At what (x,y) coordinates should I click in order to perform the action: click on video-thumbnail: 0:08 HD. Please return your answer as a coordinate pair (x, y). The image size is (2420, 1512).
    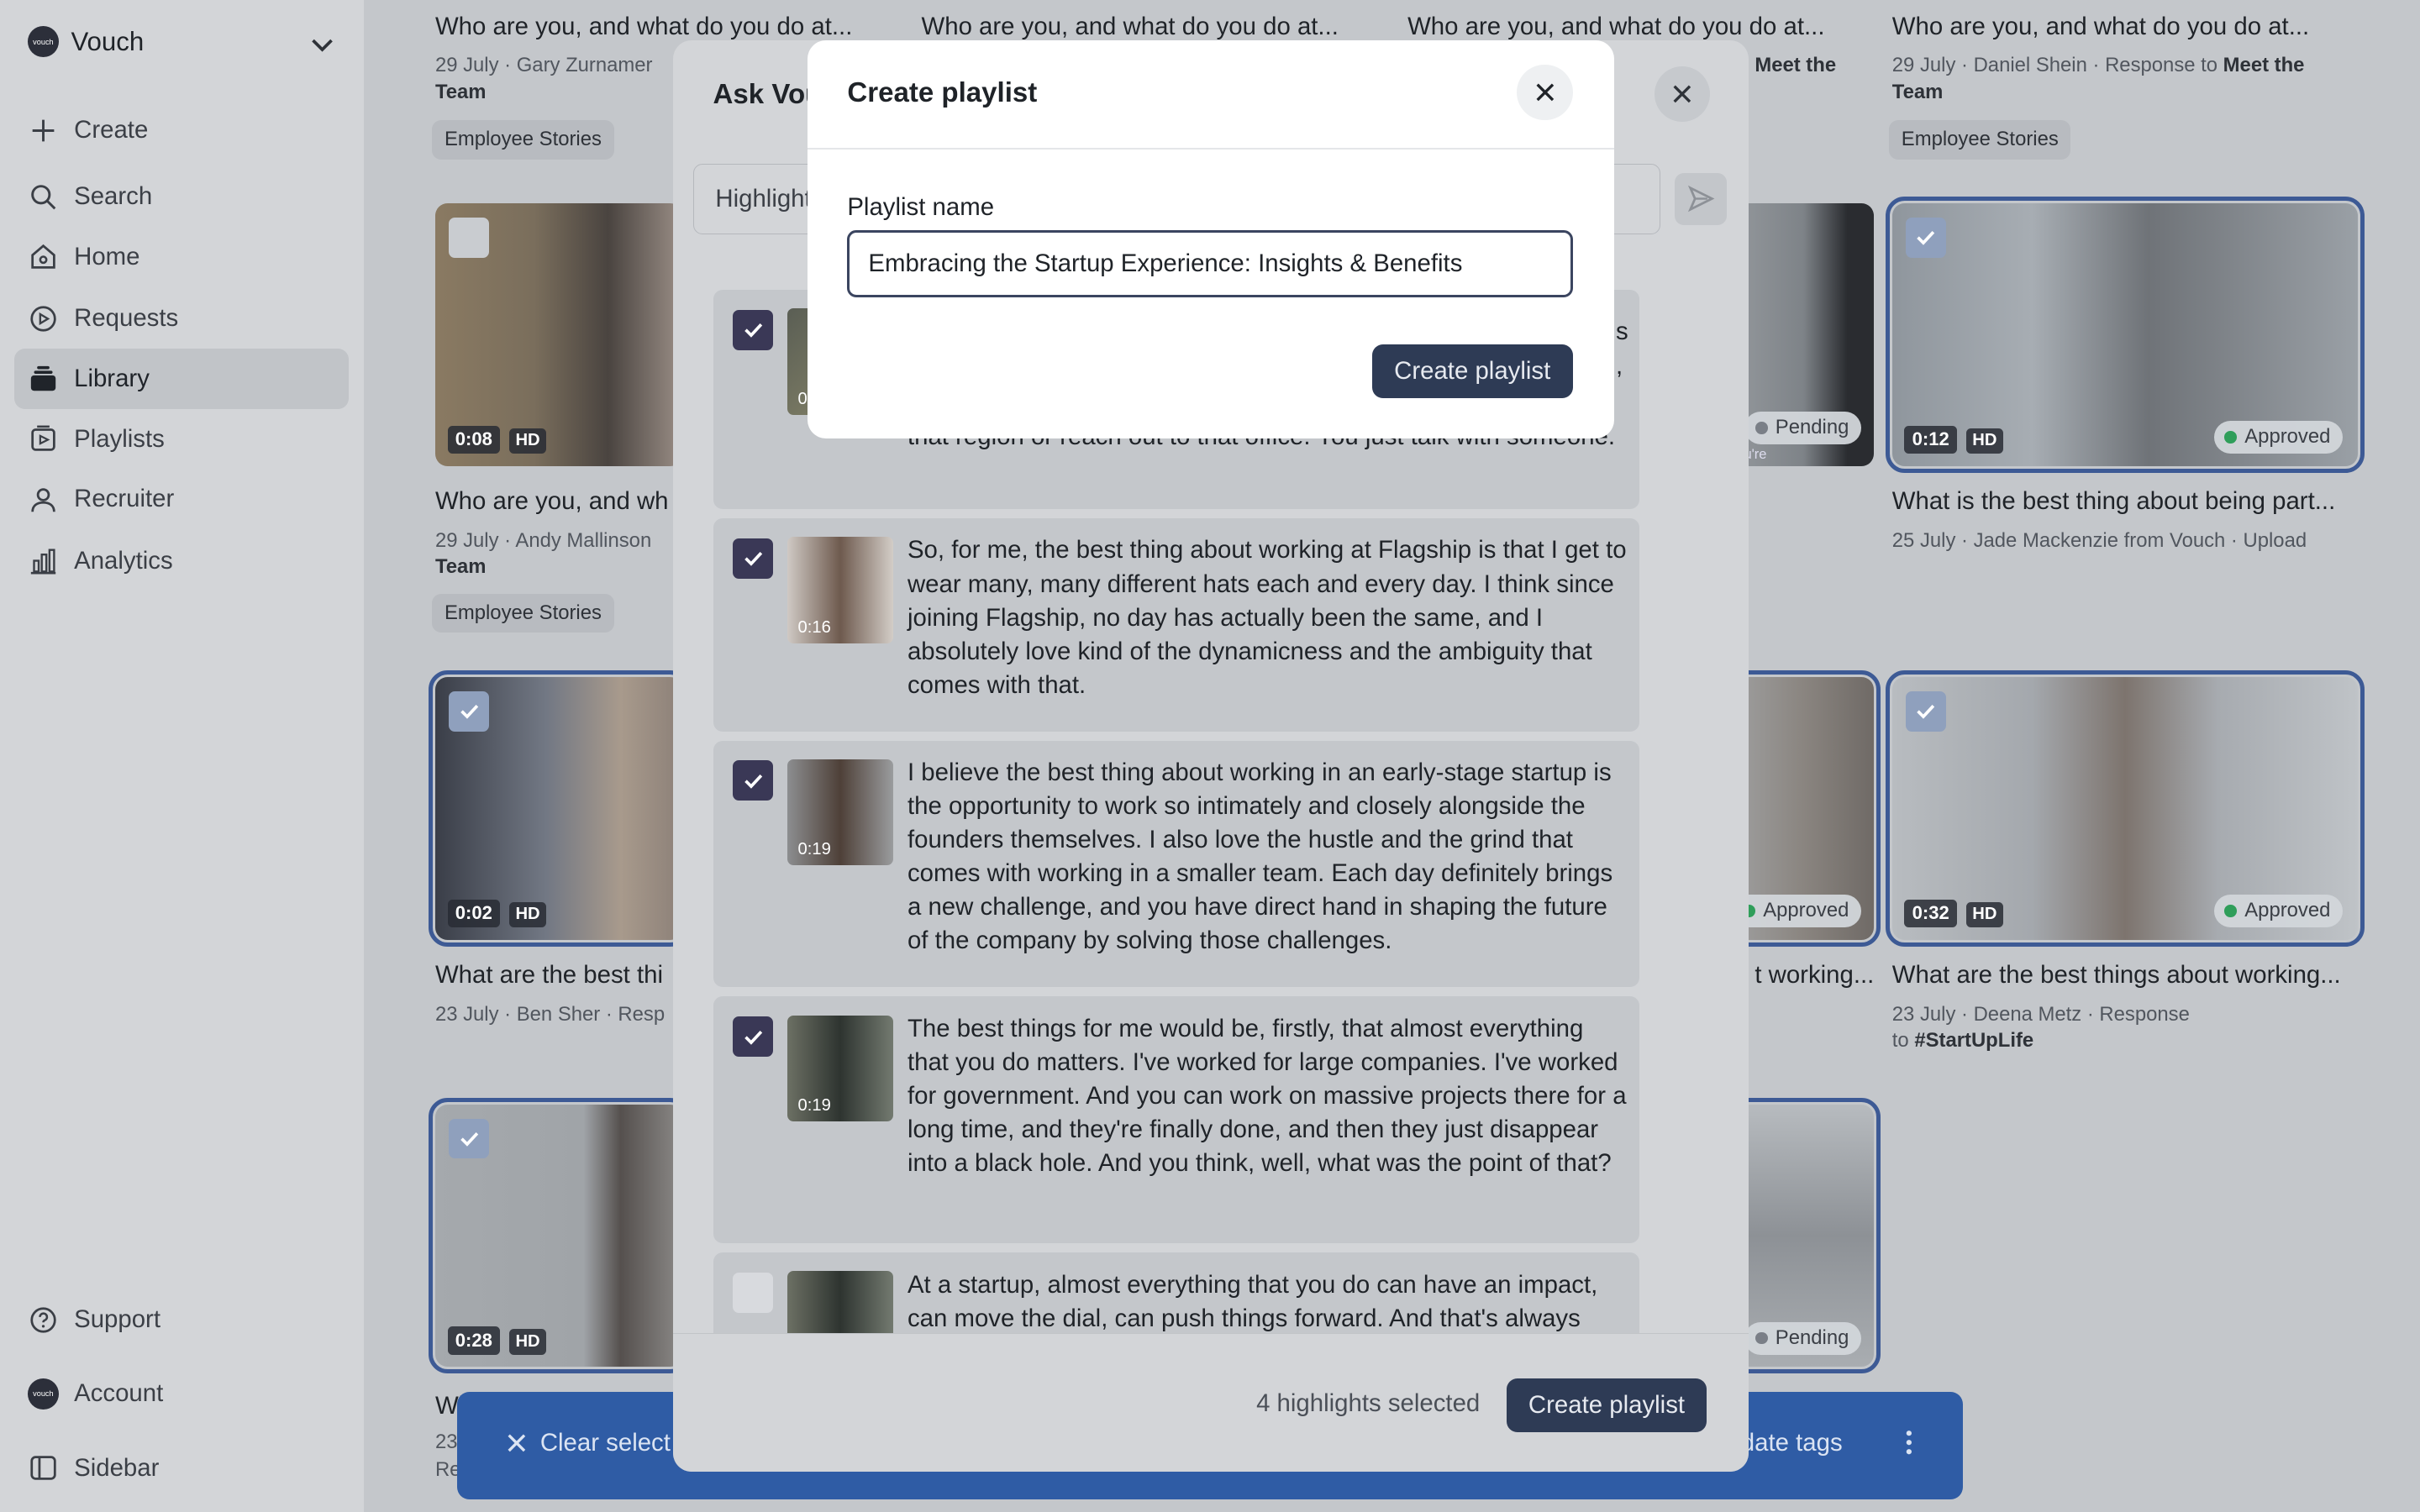
    Looking at the image, I should click on (558, 334).